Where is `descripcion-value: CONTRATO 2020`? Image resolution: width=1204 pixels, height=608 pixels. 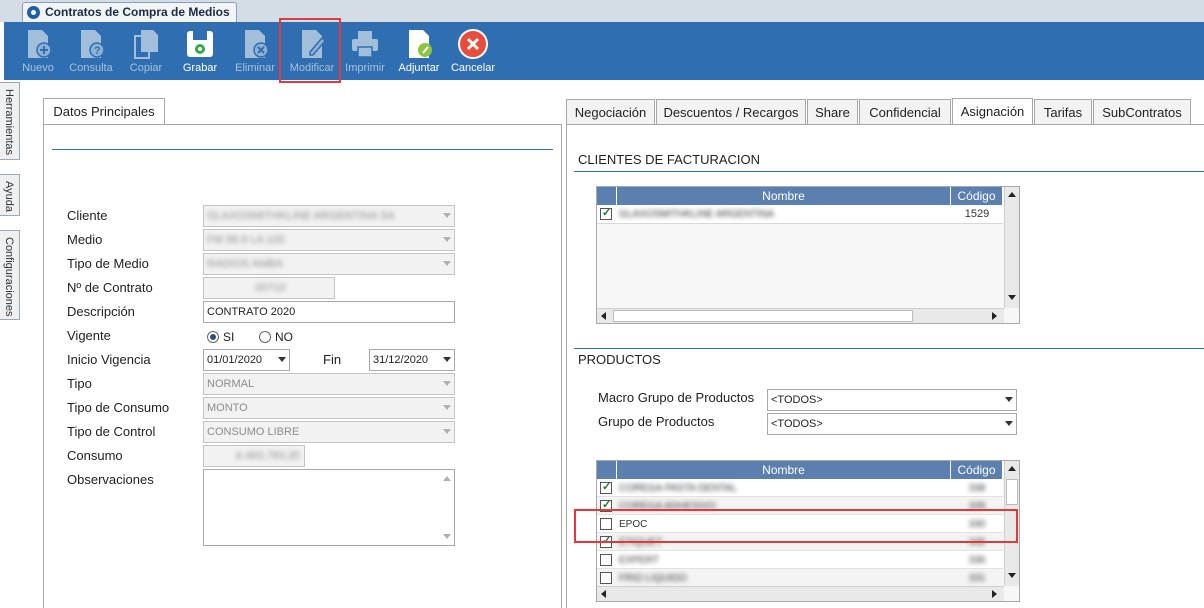
descripcion-value: CONTRATO 2020 is located at coordinates (251, 312).